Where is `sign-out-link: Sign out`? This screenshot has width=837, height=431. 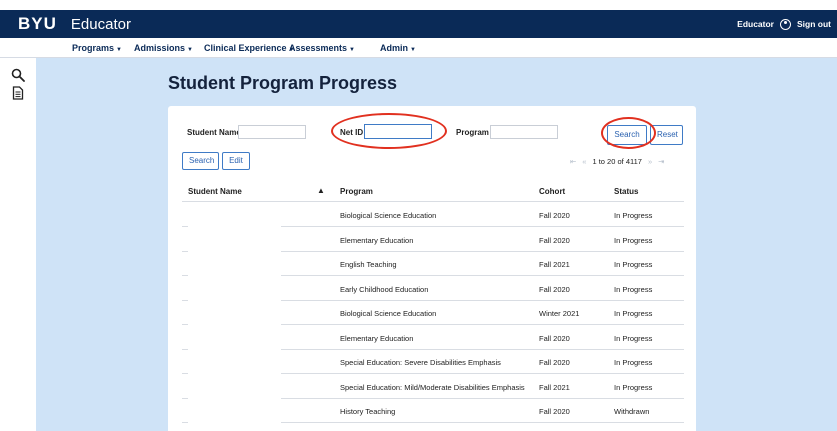
sign-out-link: Sign out is located at coordinates (814, 24).